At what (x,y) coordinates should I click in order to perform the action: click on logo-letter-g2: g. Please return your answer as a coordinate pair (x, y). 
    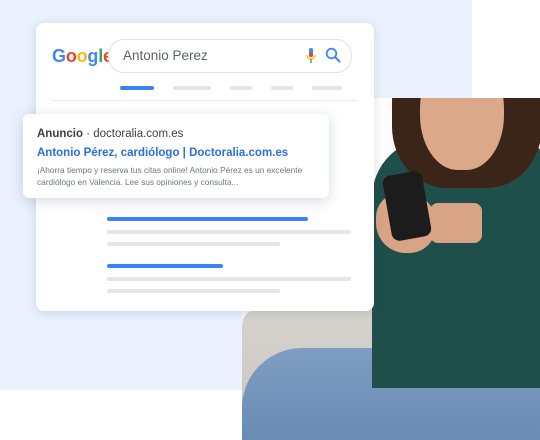
    Looking at the image, I should click on (93, 56).